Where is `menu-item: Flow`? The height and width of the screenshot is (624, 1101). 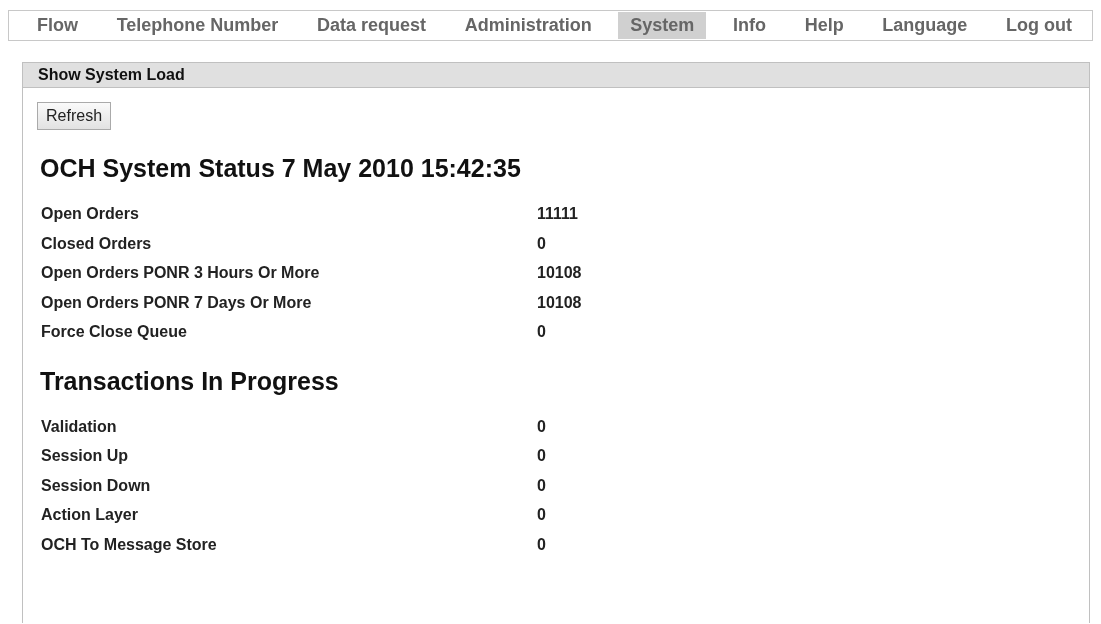
menu-item: Flow is located at coordinates (57, 25).